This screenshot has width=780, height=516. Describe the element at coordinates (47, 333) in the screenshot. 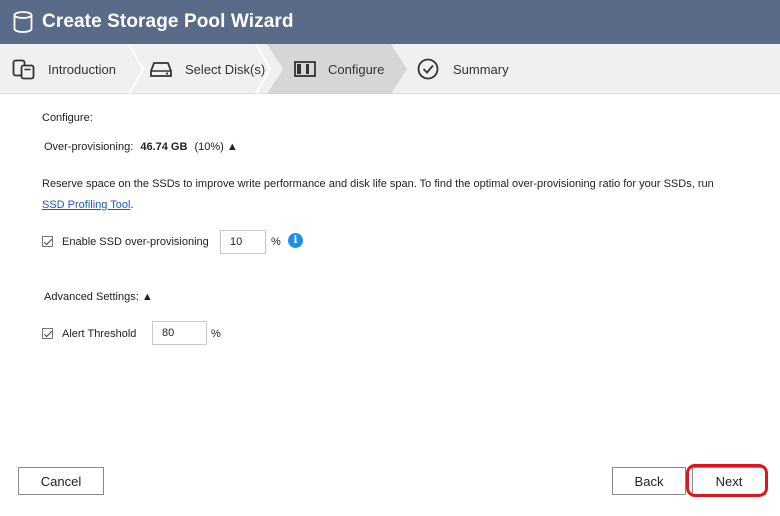

I see `alert-threshold-checkbox` at that location.